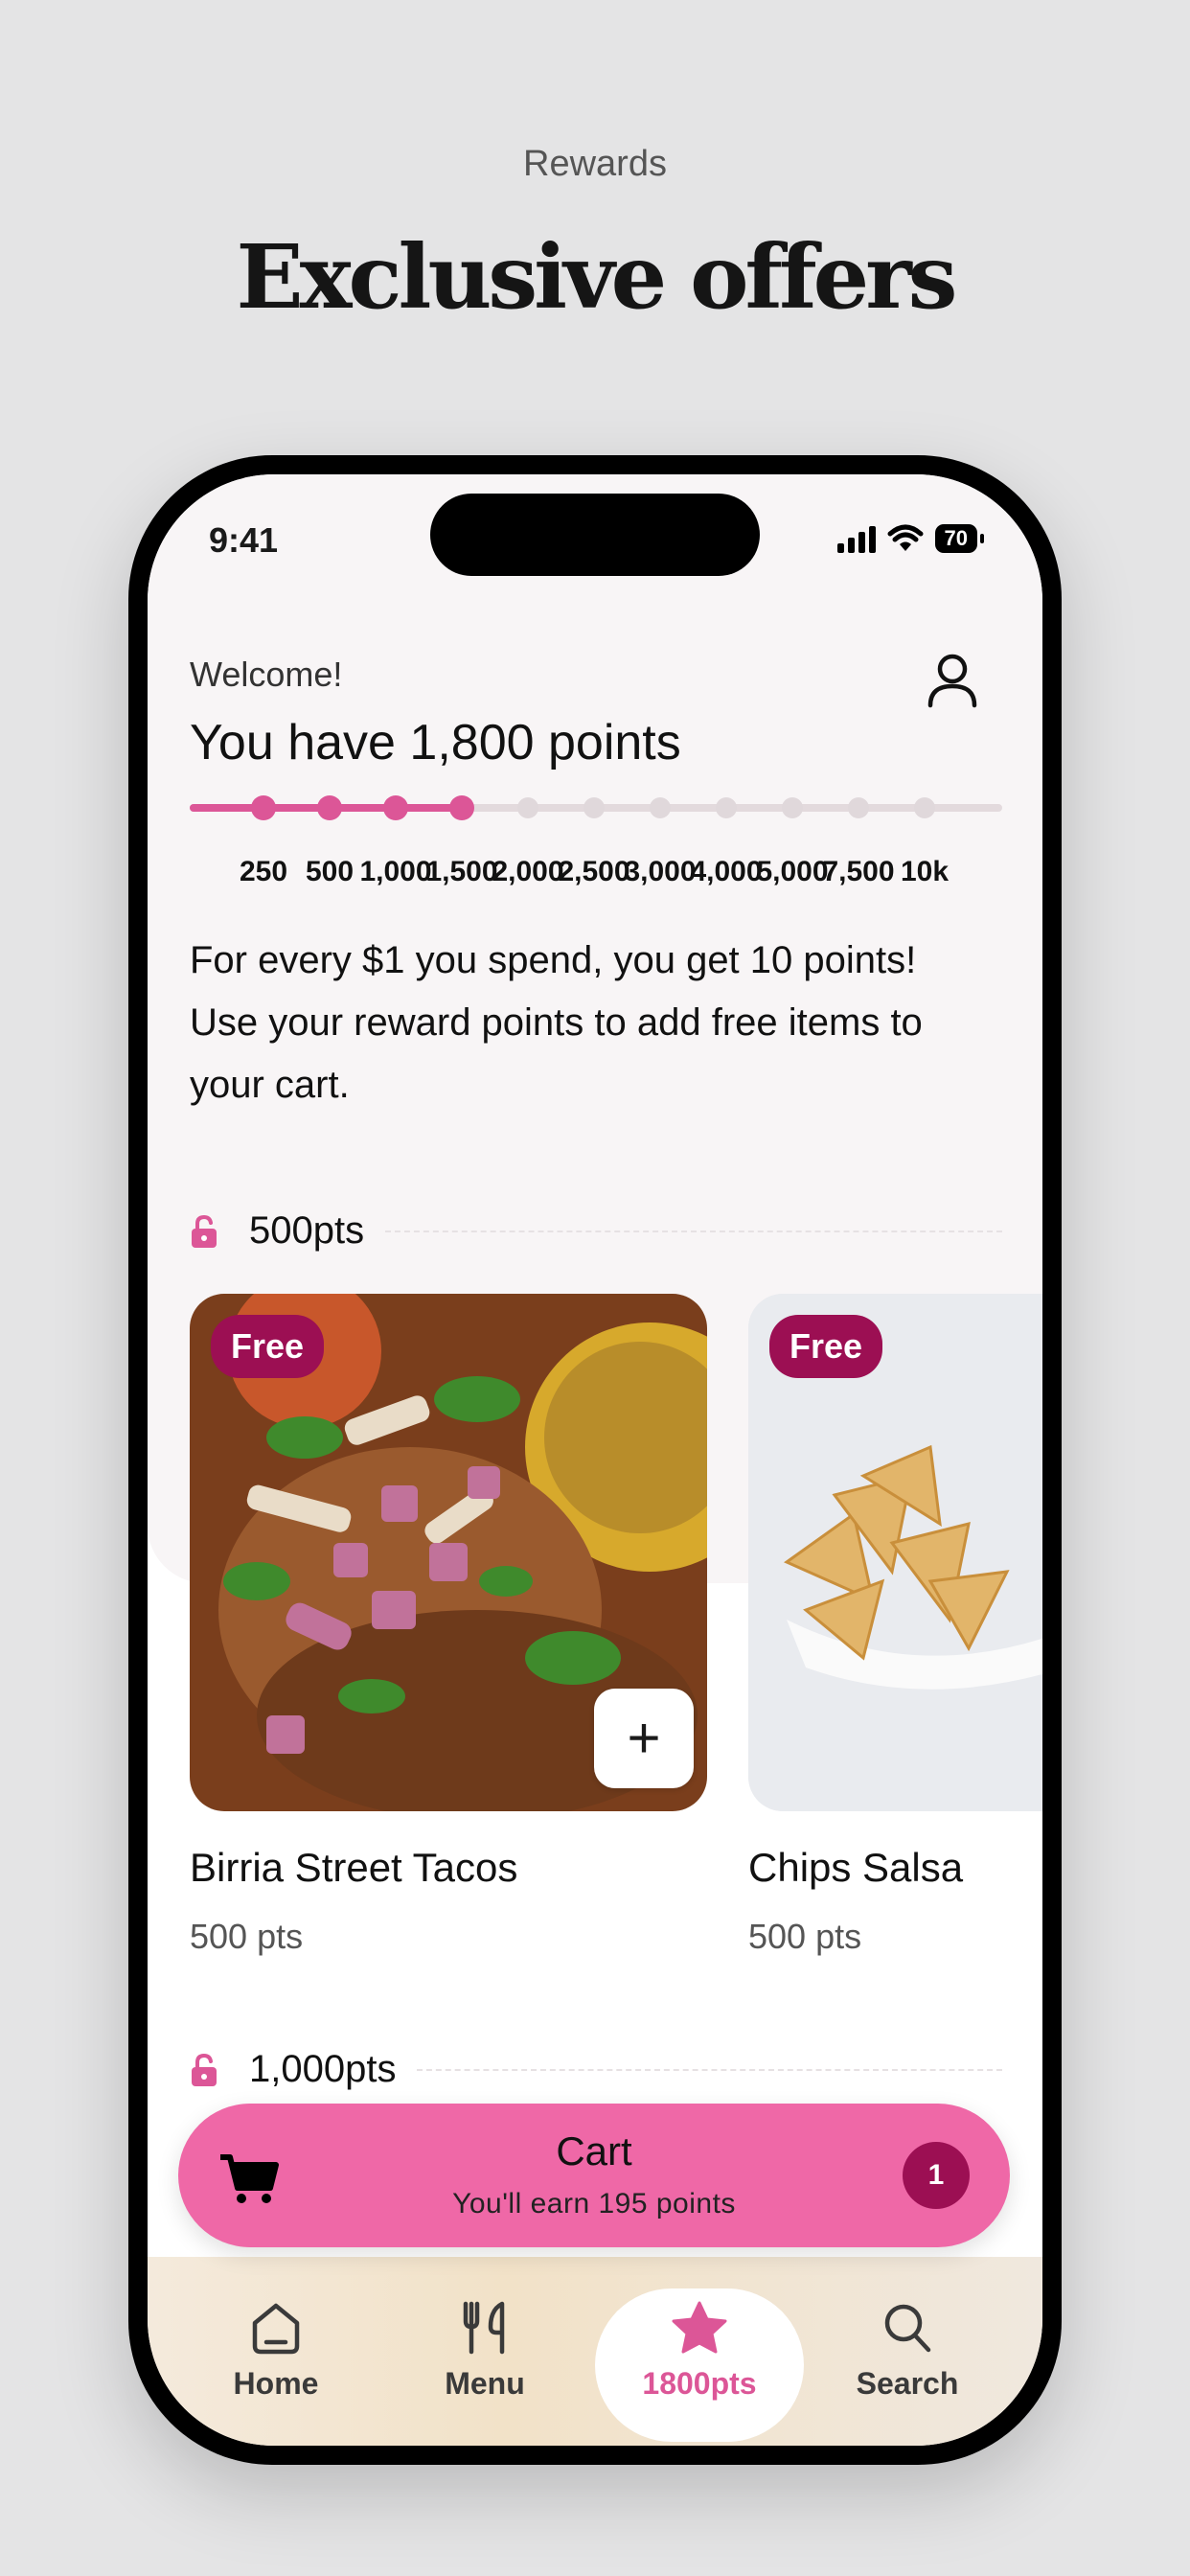 Image resolution: width=1190 pixels, height=2576 pixels. I want to click on dynamic-island, so click(595, 535).